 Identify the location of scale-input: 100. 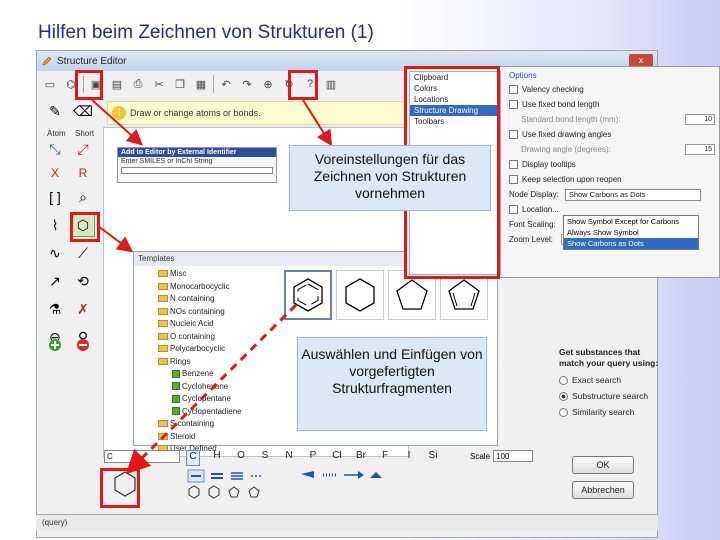
(513, 456).